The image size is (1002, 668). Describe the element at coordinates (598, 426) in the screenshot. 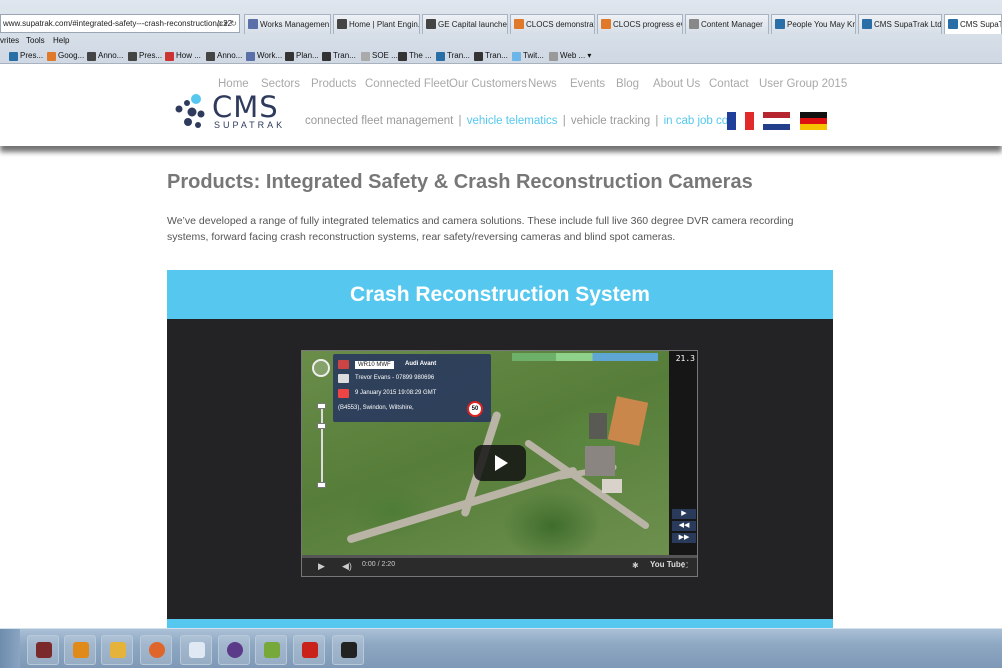

I see `building-shed` at that location.